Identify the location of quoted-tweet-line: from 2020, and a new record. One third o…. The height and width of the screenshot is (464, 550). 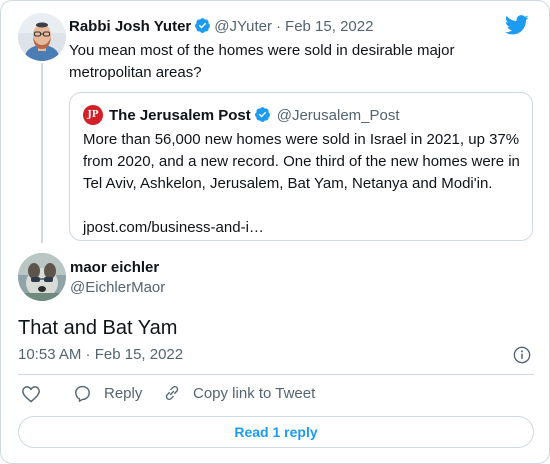
(301, 161).